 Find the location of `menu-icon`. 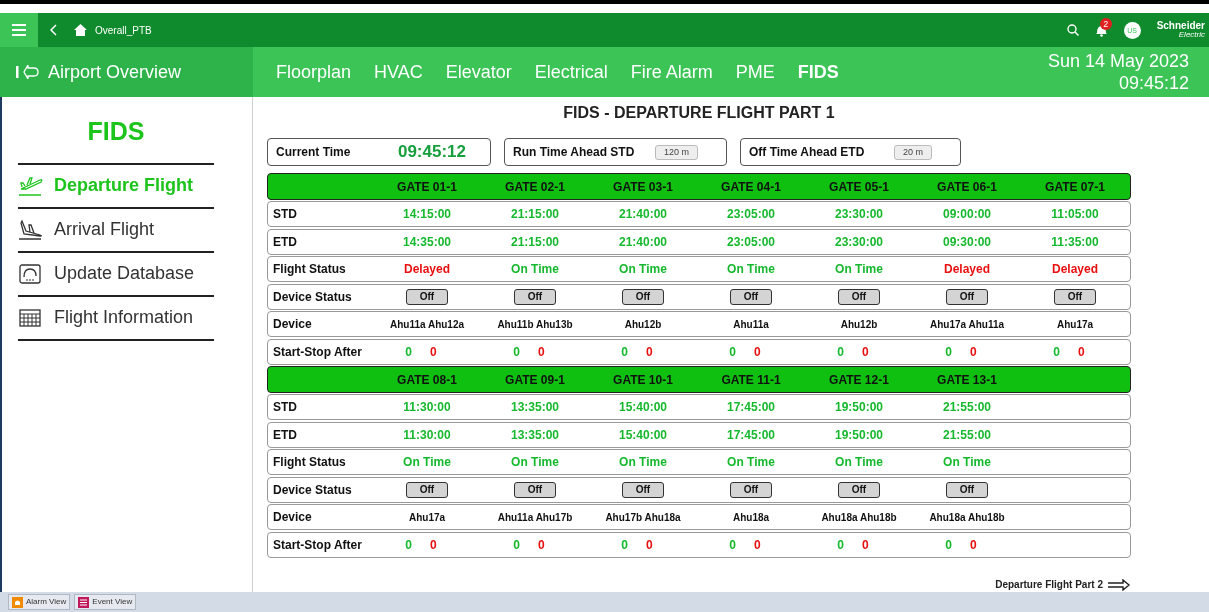

menu-icon is located at coordinates (19, 30).